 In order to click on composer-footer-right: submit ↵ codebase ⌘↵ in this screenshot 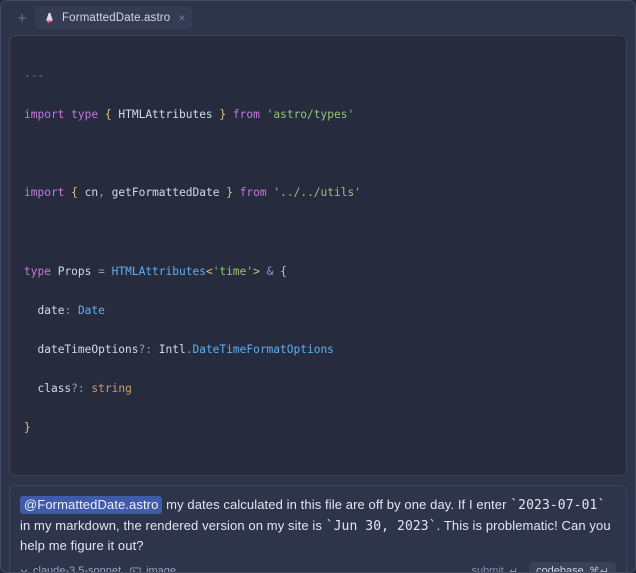, I will do `click(542, 567)`.